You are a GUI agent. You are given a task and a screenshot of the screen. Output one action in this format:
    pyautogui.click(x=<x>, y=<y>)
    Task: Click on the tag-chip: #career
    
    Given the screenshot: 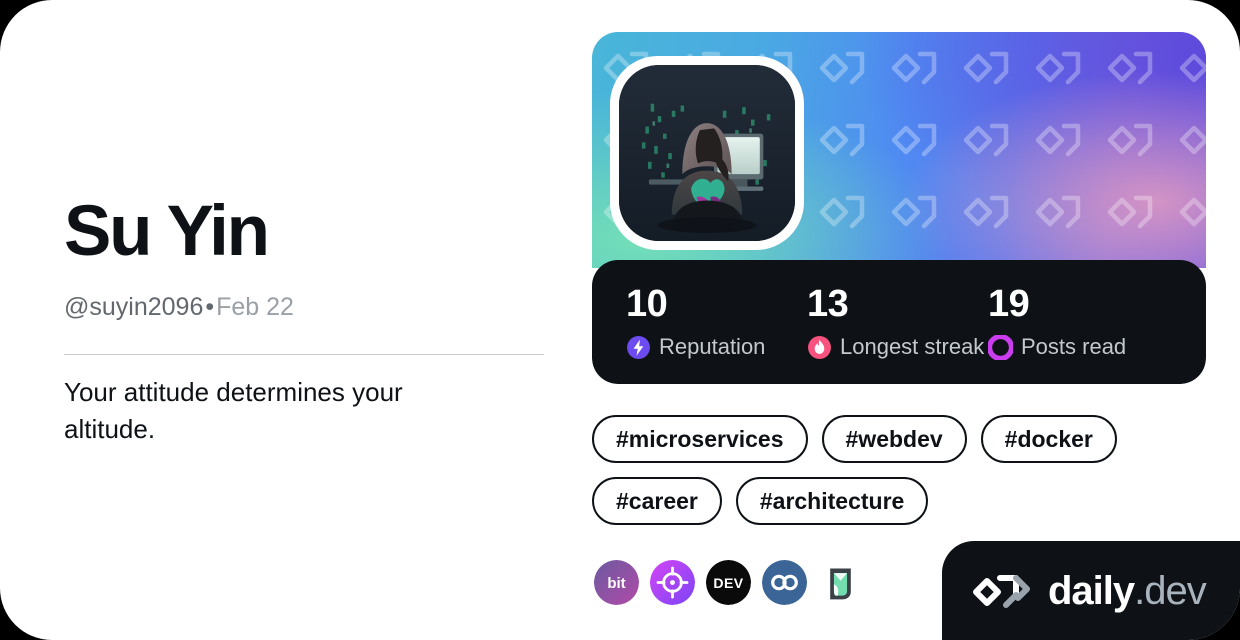 What is the action you would take?
    pyautogui.click(x=657, y=501)
    